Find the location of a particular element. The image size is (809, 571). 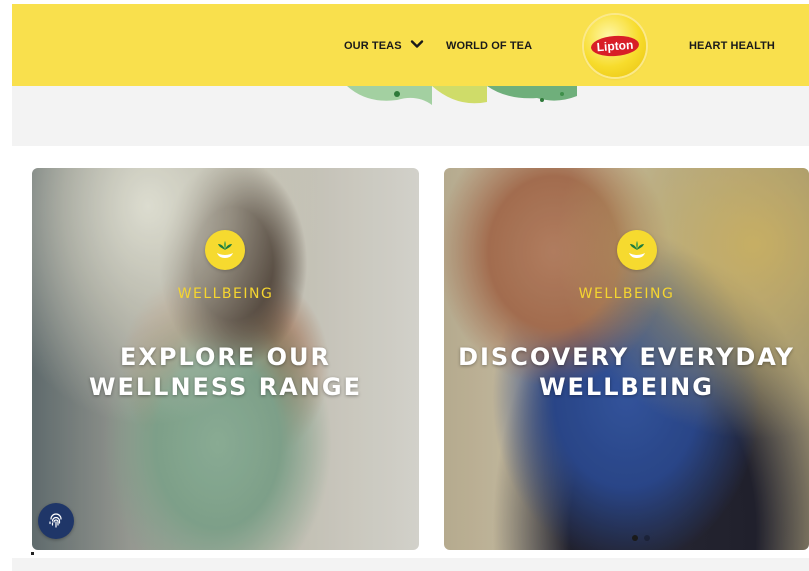

card-title-line: EXPLORE OUR is located at coordinates (225, 357).